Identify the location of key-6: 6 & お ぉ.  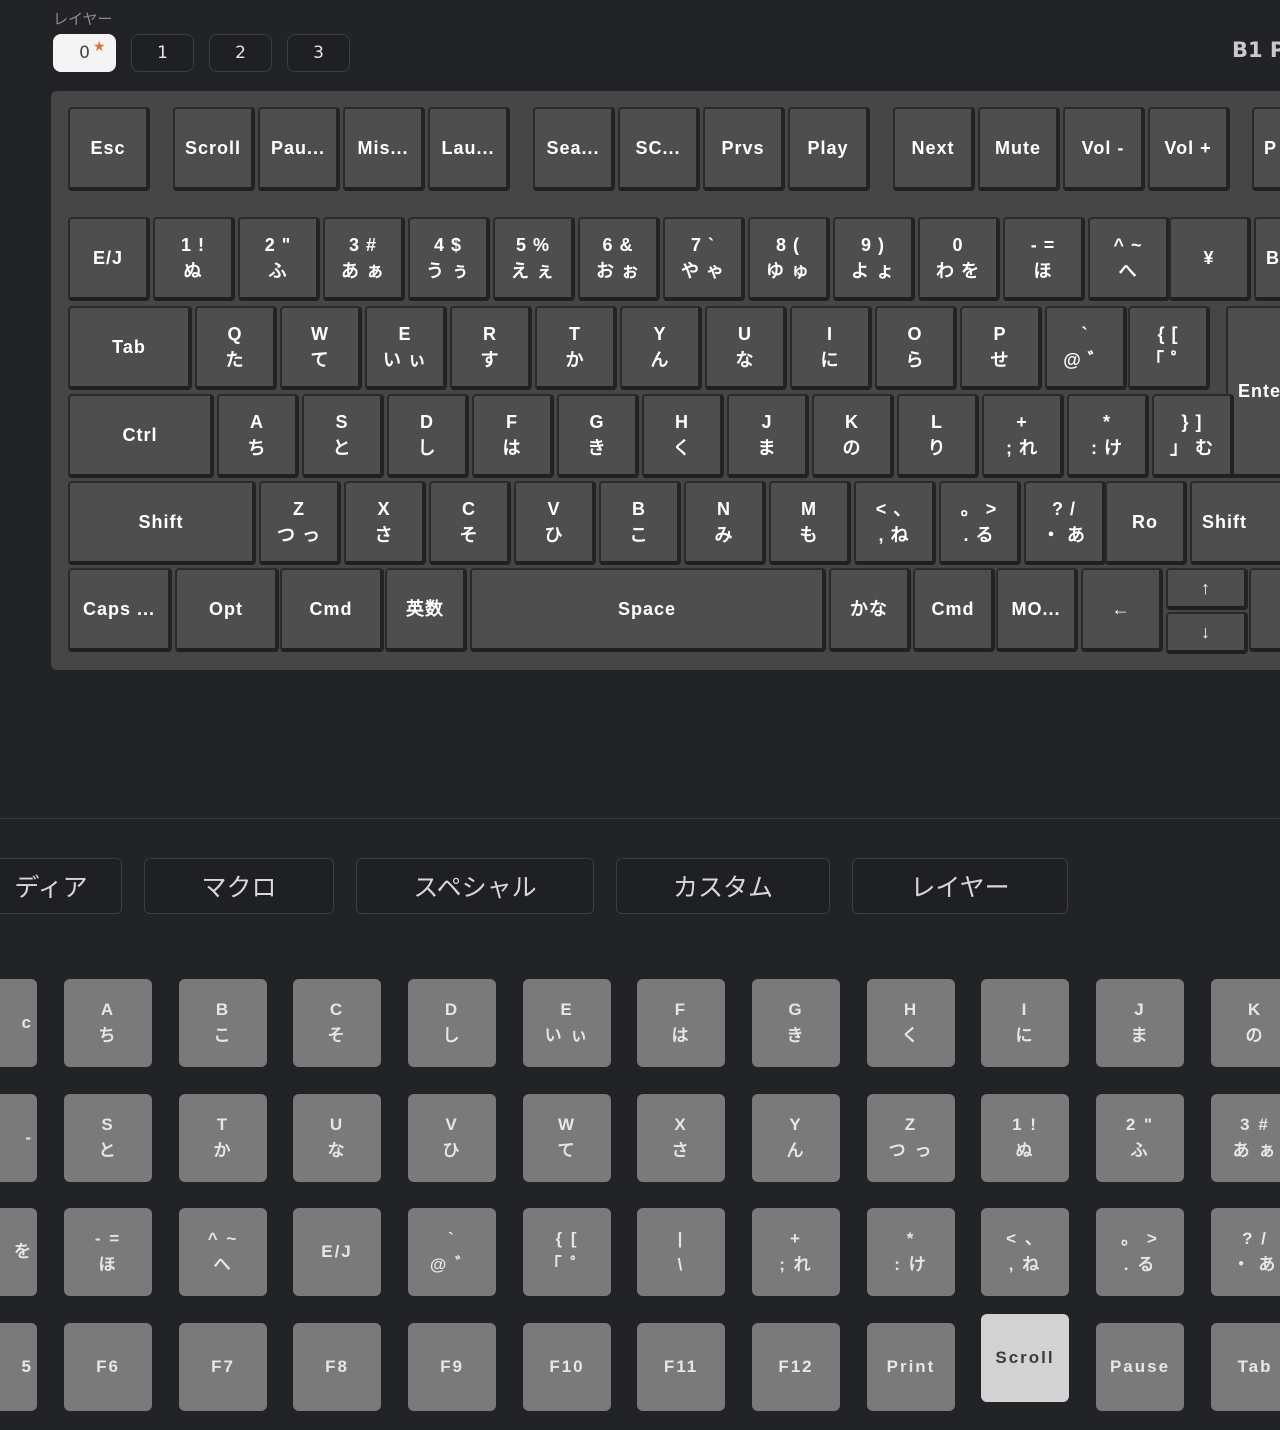
(619, 259).